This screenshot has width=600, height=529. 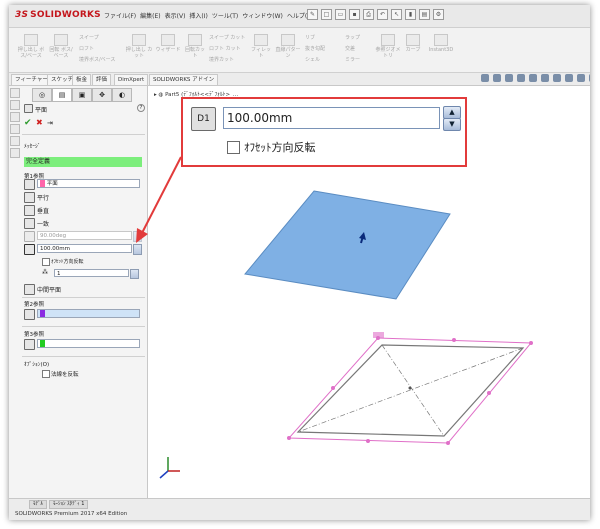 What do you see at coordinates (86, 48) in the screenshot?
I see `loft-button: ロフト` at bounding box center [86, 48].